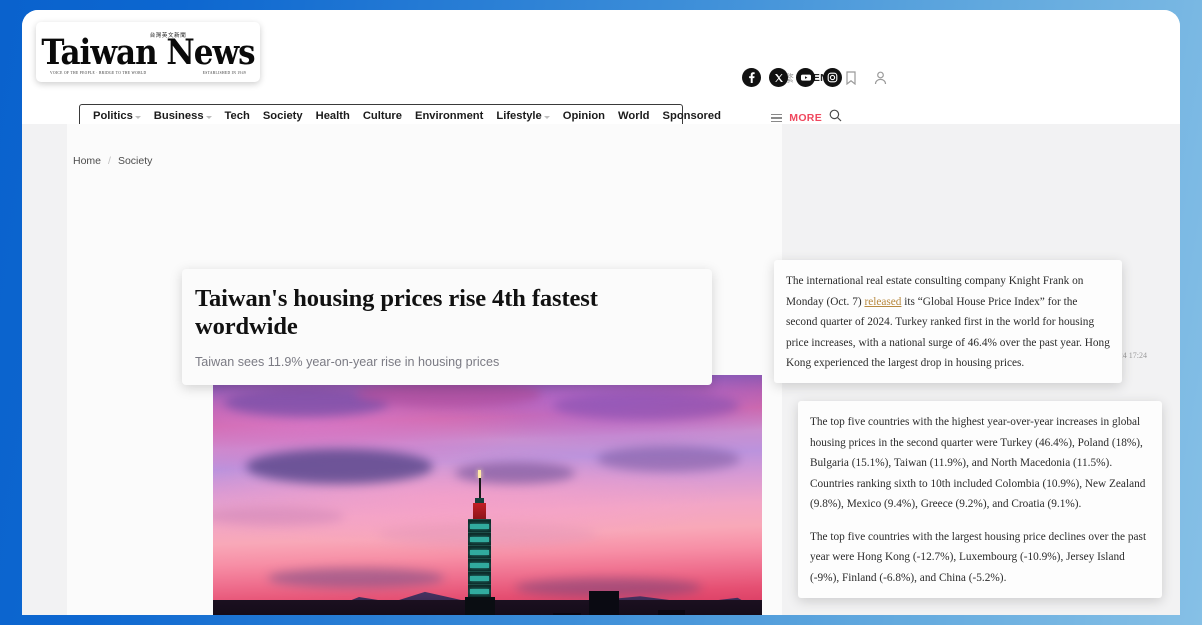 This screenshot has width=1202, height=625. I want to click on nav-label: Health, so click(332, 116).